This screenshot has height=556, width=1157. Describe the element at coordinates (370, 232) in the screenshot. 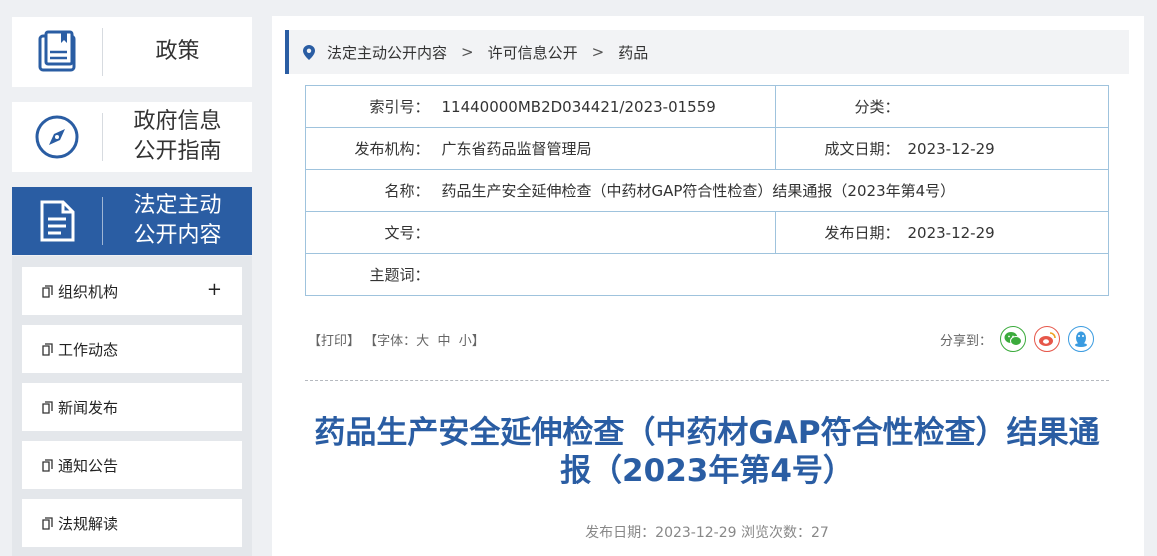

I see `doc-number-label: 文号：` at that location.